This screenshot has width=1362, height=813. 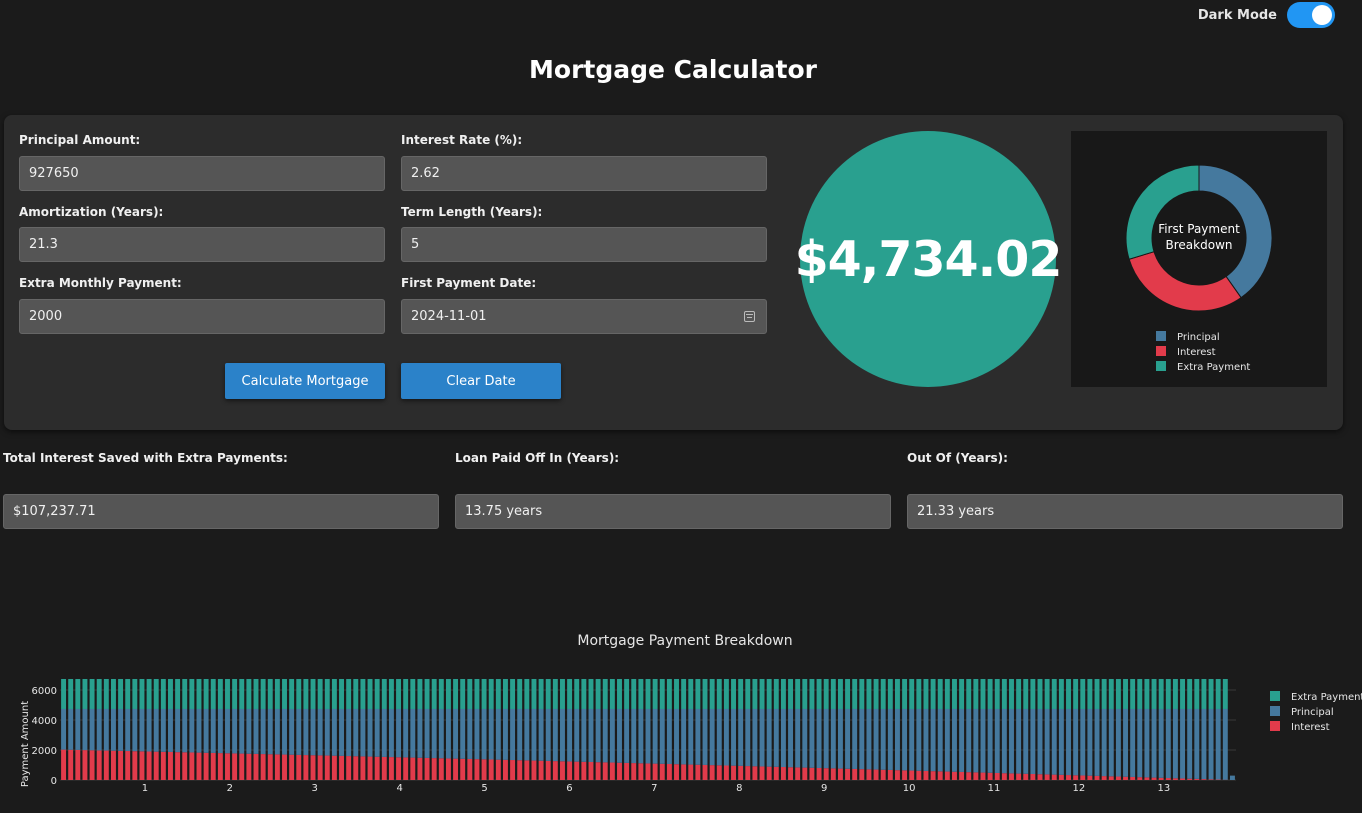 What do you see at coordinates (1196, 352) in the screenshot?
I see `donut-legend-label: Interest` at bounding box center [1196, 352].